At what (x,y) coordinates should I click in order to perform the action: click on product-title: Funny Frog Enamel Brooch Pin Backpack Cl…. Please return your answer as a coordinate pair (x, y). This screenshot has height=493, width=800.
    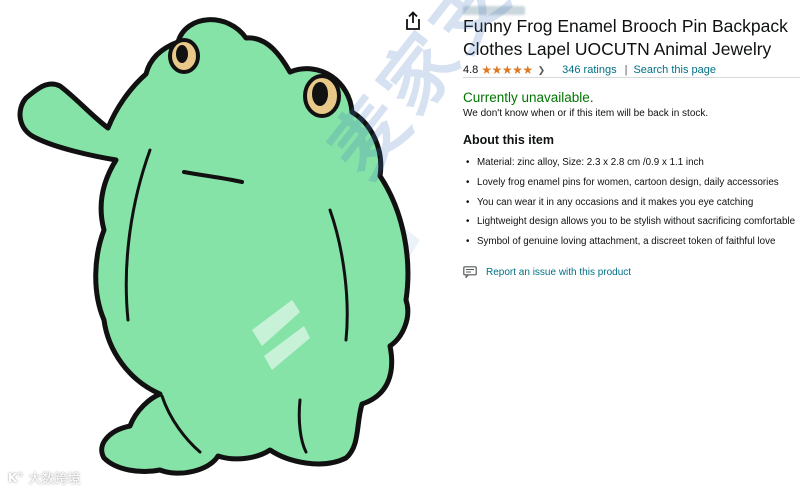
    Looking at the image, I should click on (625, 37).